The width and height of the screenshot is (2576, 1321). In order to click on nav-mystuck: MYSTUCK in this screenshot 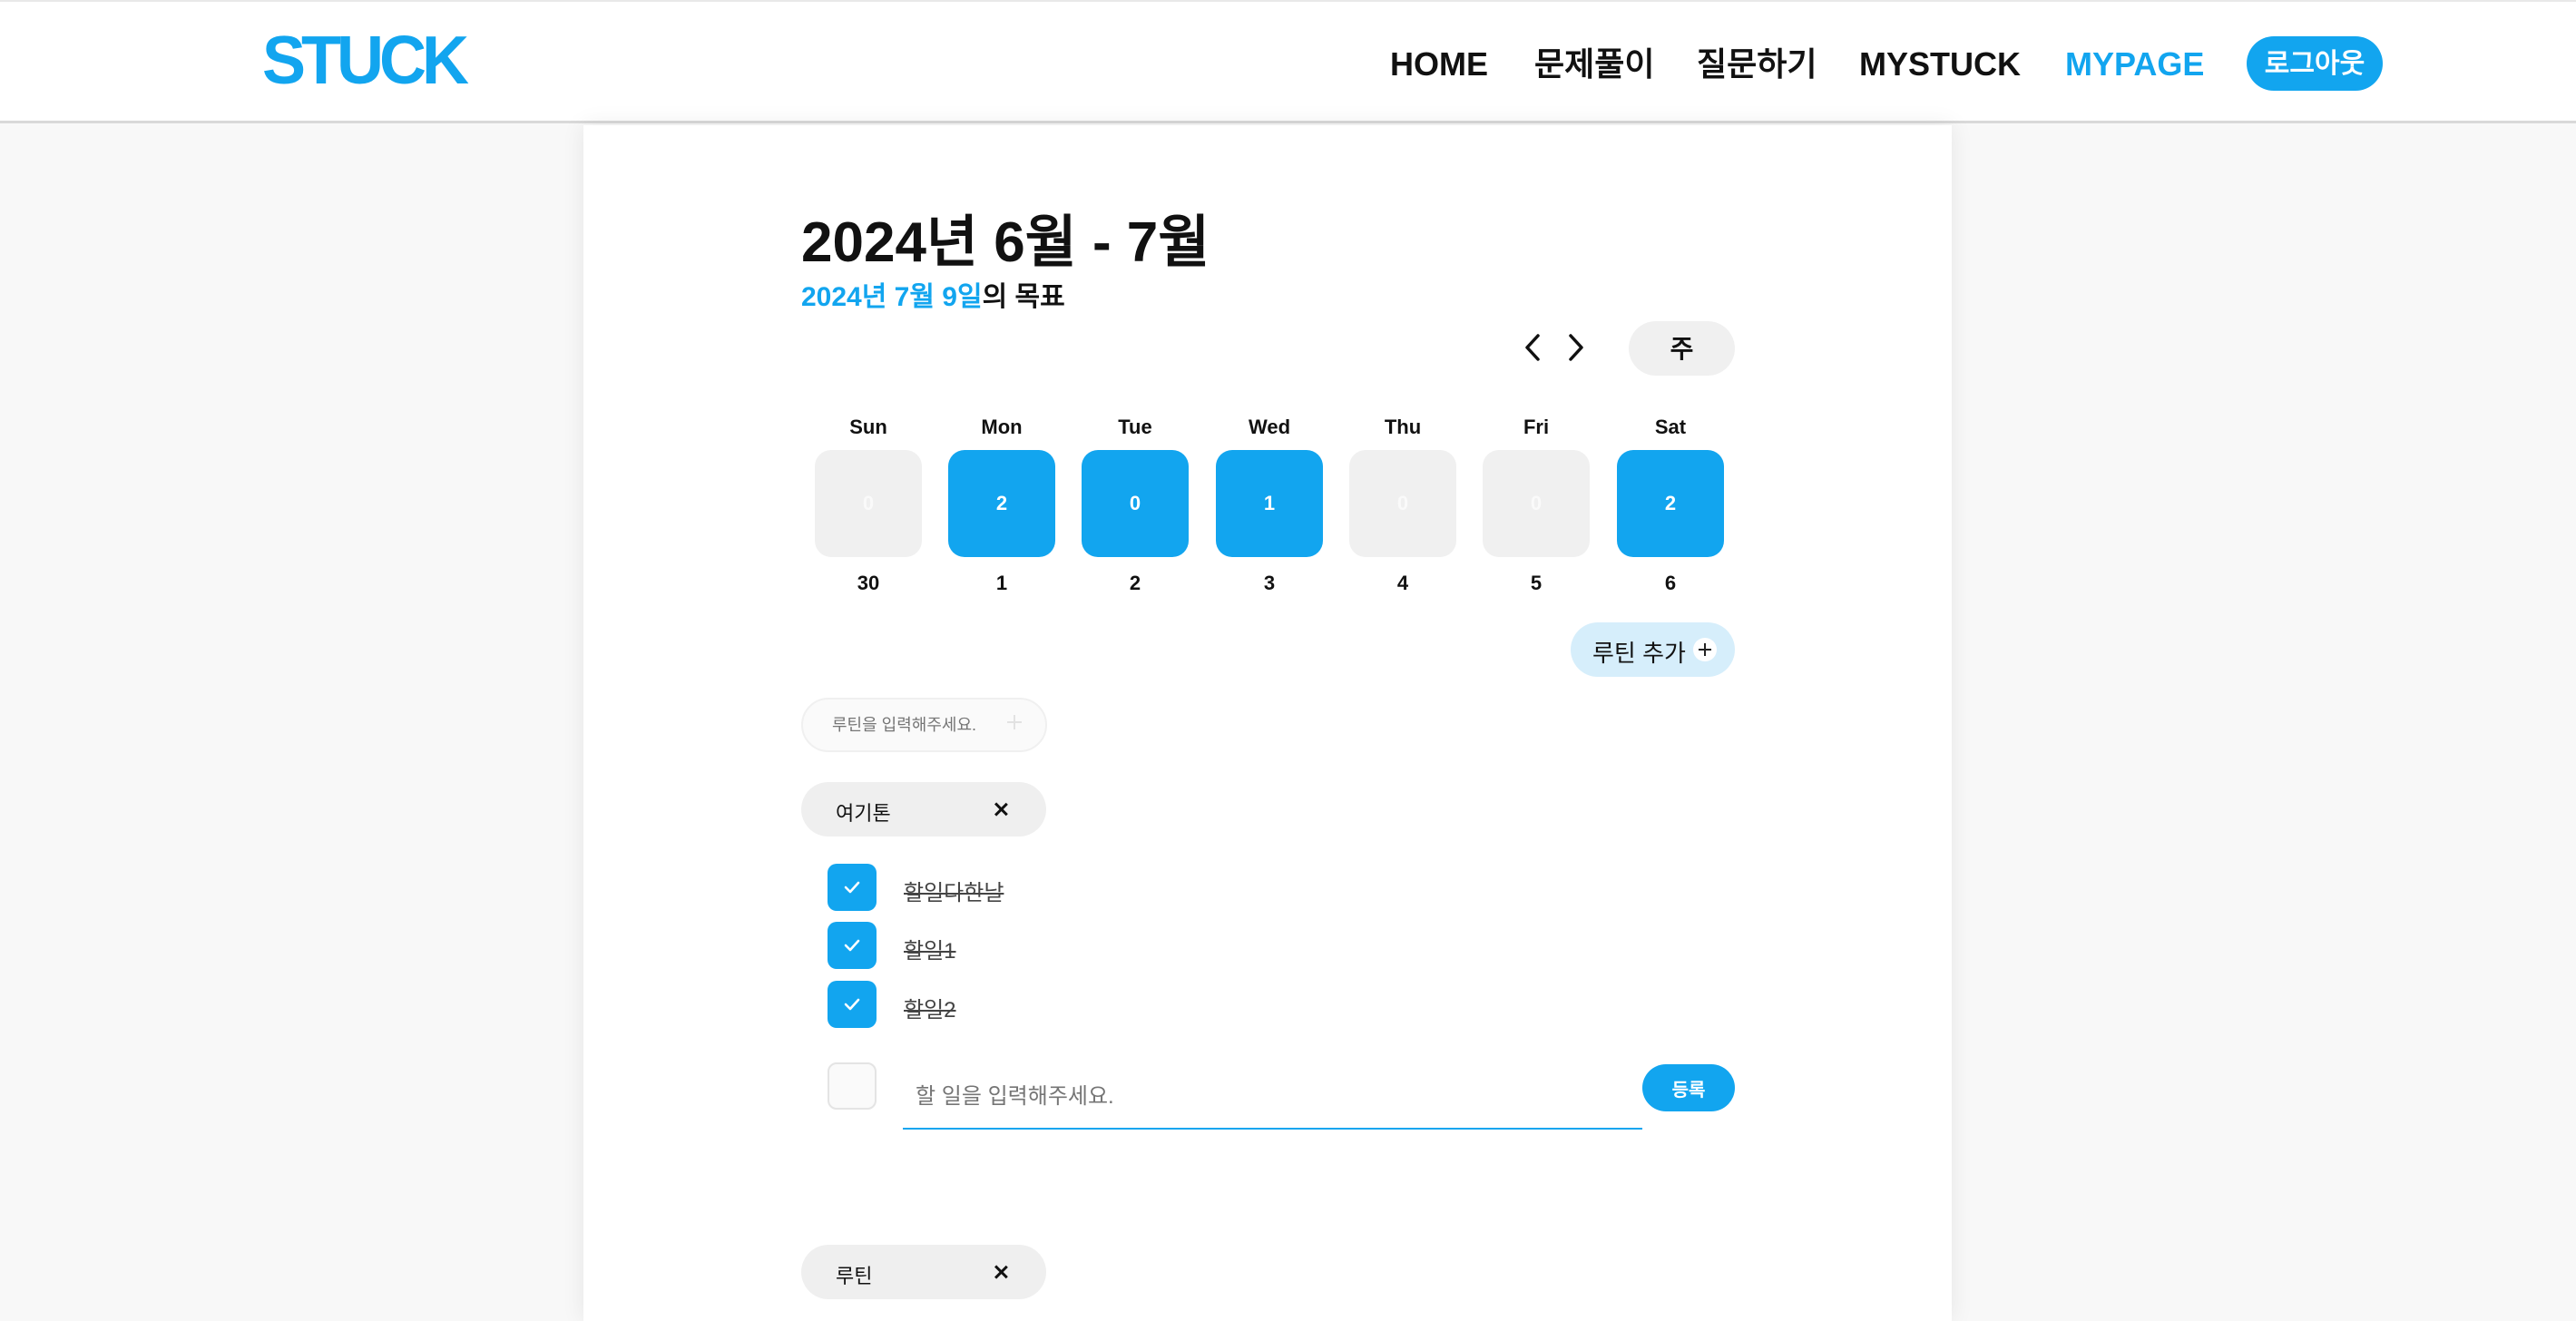, I will do `click(1940, 64)`.